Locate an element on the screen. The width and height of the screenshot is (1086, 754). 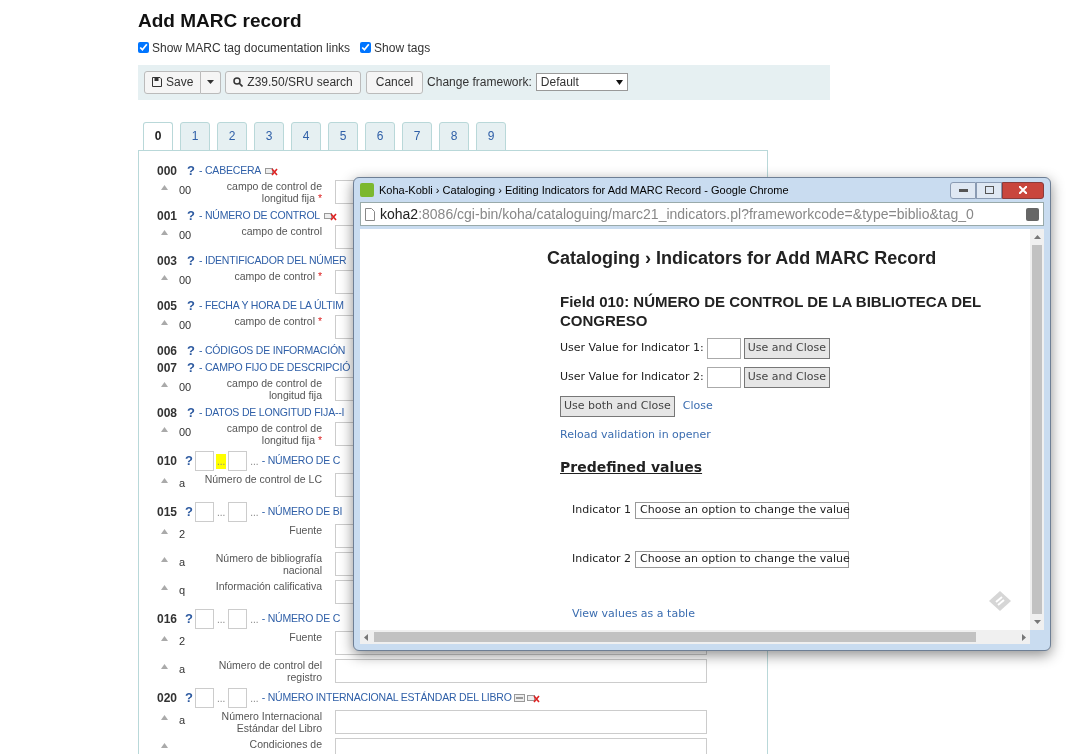
app-logo-icon is located at coordinates (367, 190).